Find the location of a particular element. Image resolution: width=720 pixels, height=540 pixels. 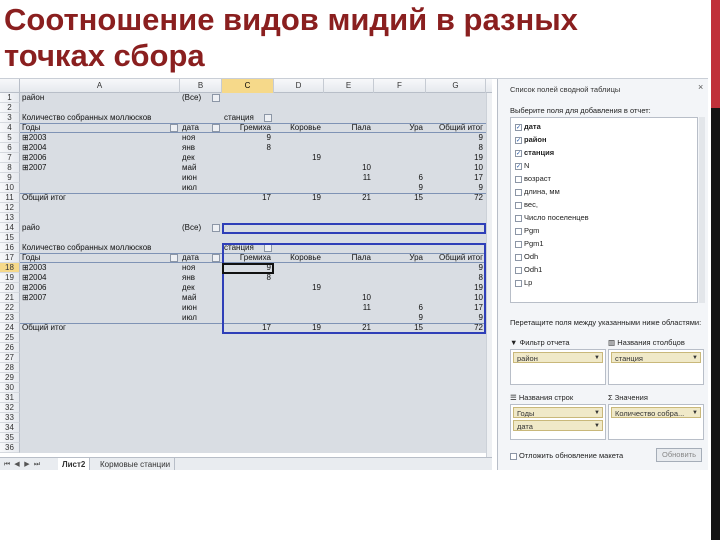

row-header-5: 5 is located at coordinates (10, 138).